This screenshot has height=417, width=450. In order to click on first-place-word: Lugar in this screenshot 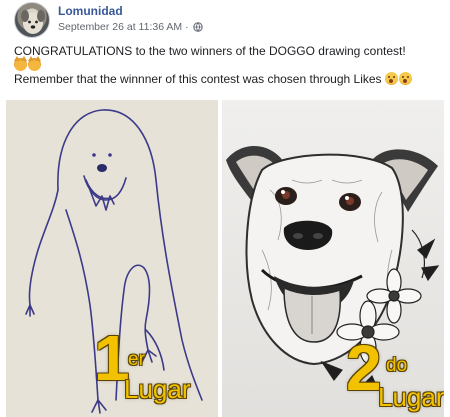, I will do `click(157, 389)`.